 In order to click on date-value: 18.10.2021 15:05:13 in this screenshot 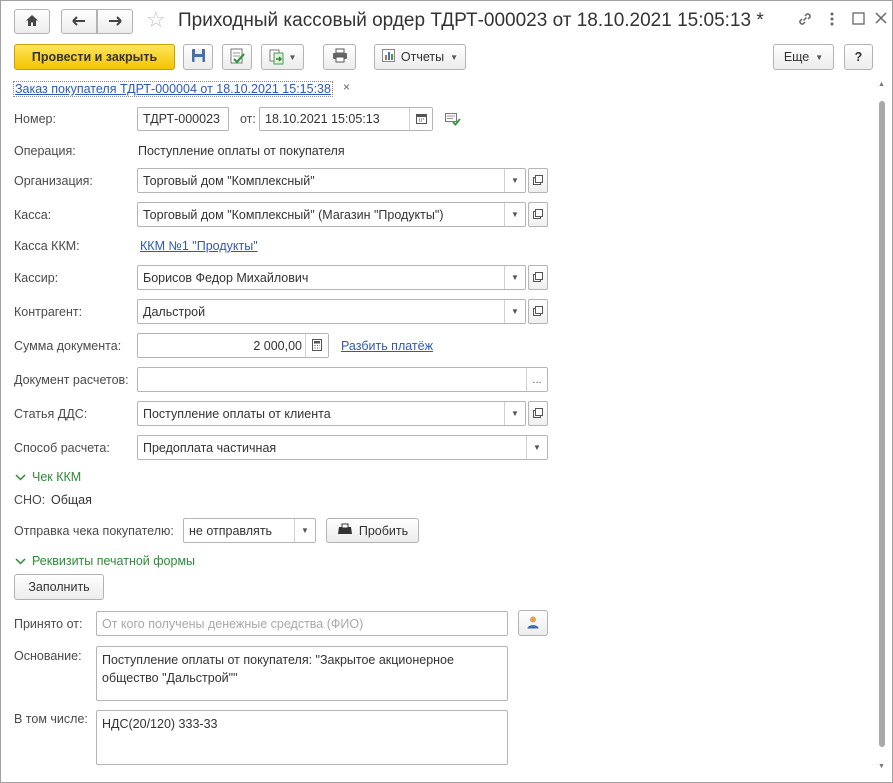, I will do `click(322, 119)`.